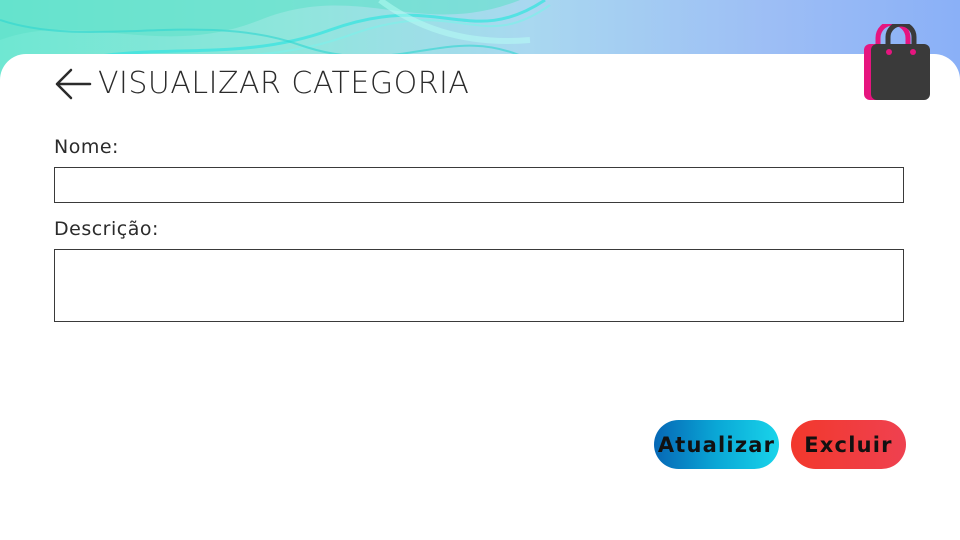  I want to click on page-header: VISUALIZAR CATEGORIA, so click(261, 84).